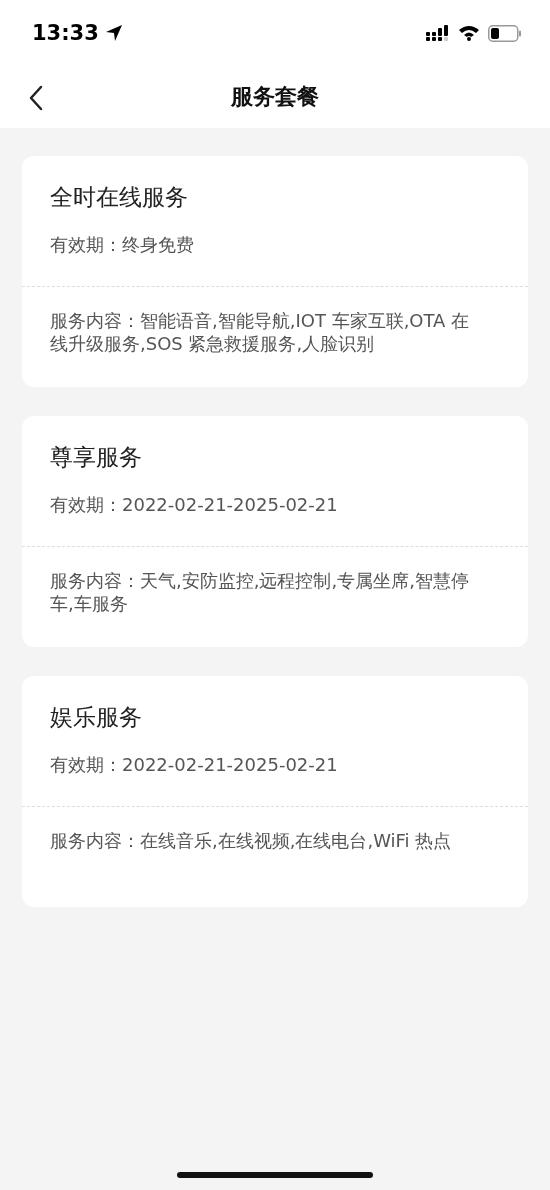 The image size is (550, 1190). Describe the element at coordinates (119, 197) in the screenshot. I see `package-name: 全时在线服务` at that location.